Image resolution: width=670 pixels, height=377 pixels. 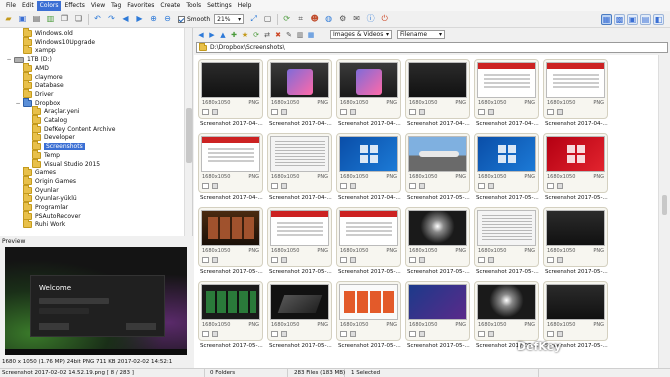 I want to click on copy-icon: ❐, so click(x=64, y=19).